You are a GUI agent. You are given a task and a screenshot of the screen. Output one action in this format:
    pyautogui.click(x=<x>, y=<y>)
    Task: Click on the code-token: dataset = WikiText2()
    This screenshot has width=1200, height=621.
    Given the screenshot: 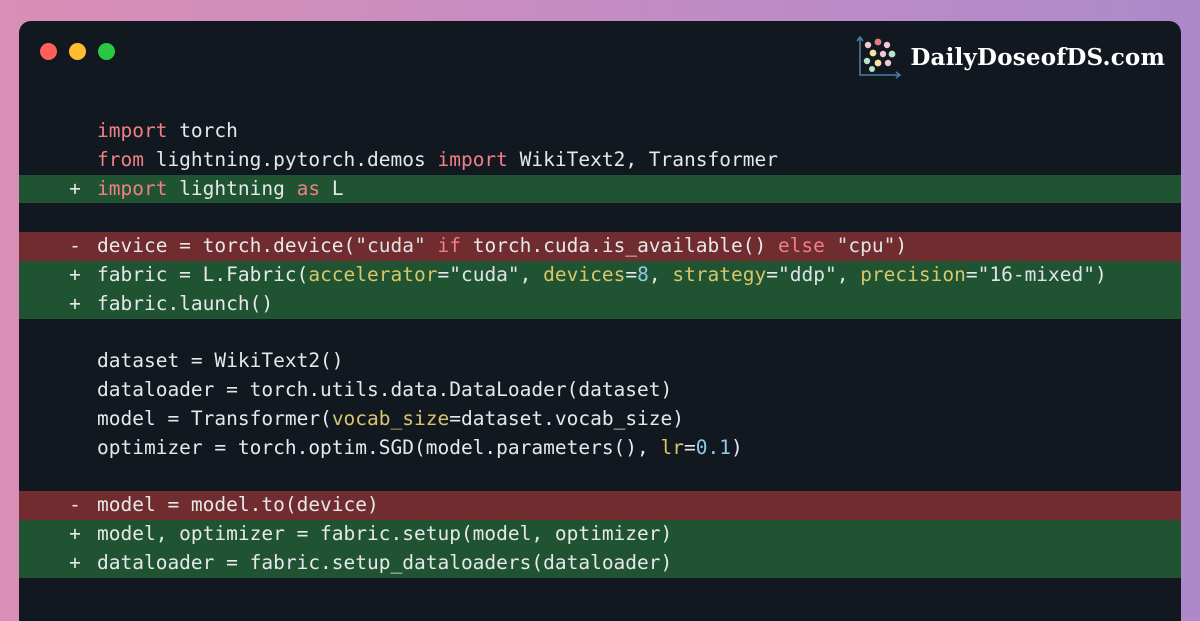 What is the action you would take?
    pyautogui.click(x=220, y=361)
    